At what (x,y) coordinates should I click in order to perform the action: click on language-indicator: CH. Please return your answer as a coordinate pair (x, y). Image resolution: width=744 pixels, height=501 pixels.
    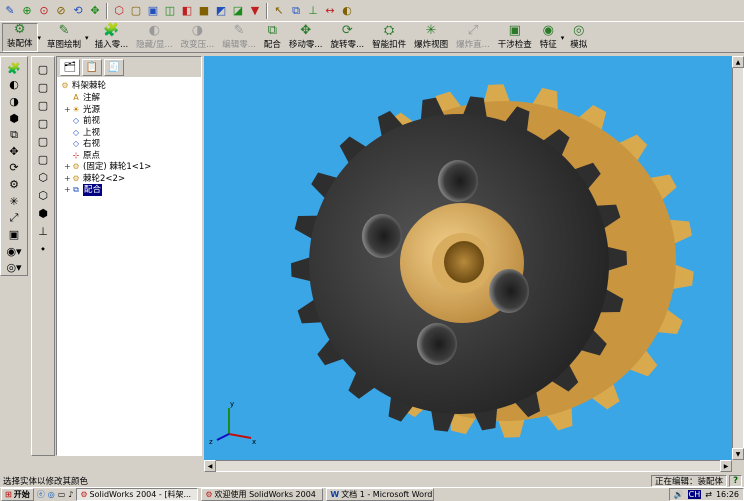
    Looking at the image, I should click on (694, 494).